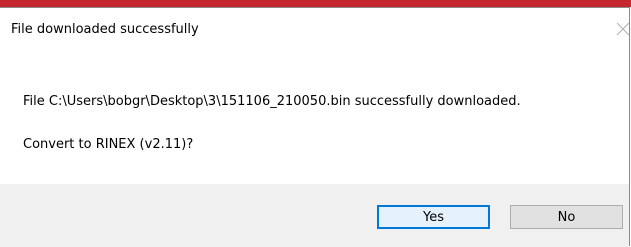  What do you see at coordinates (315, 3) in the screenshot?
I see `background-window-strip` at bounding box center [315, 3].